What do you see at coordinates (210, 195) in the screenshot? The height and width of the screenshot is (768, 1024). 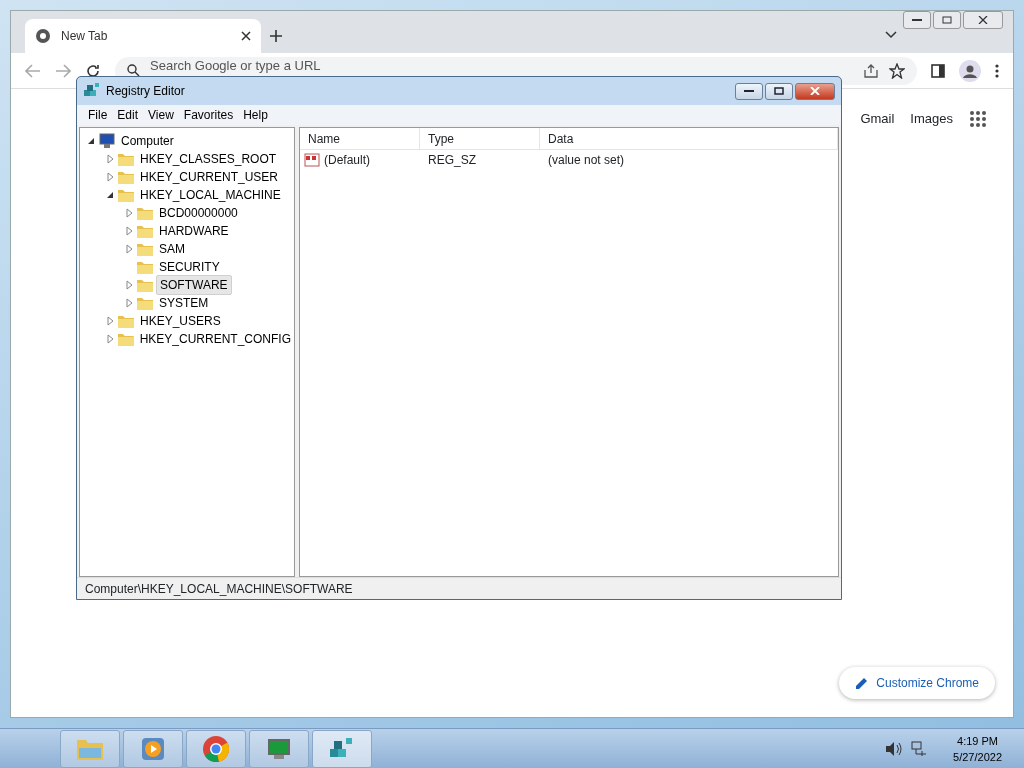 I see `tree-item: HKEY_LOCAL_MACHINE` at bounding box center [210, 195].